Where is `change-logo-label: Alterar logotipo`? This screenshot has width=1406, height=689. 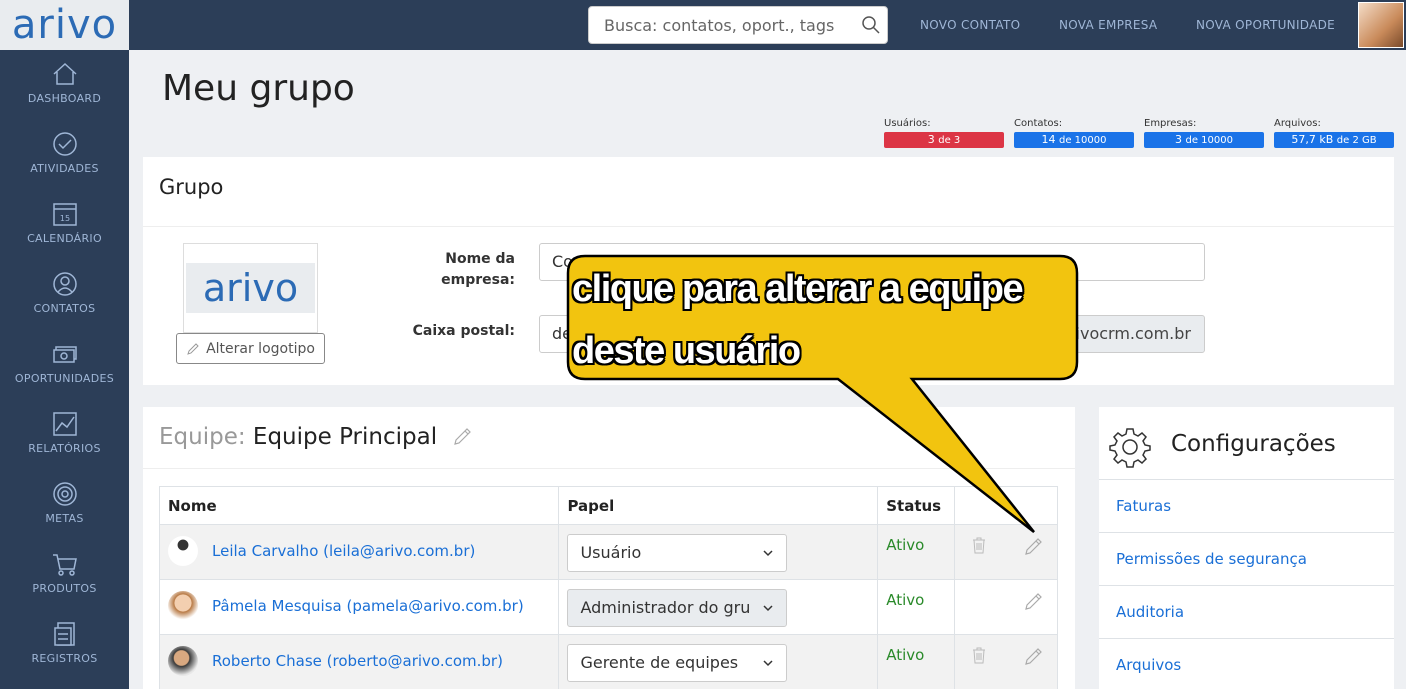
change-logo-label: Alterar logotipo is located at coordinates (260, 348).